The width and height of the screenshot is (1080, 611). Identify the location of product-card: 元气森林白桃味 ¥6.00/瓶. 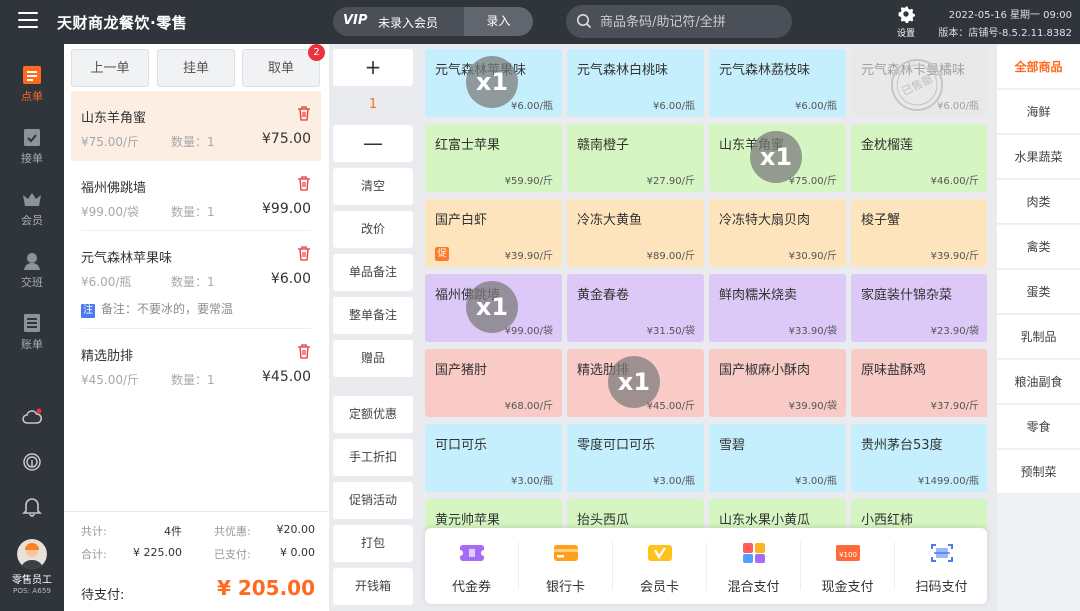
(635, 83).